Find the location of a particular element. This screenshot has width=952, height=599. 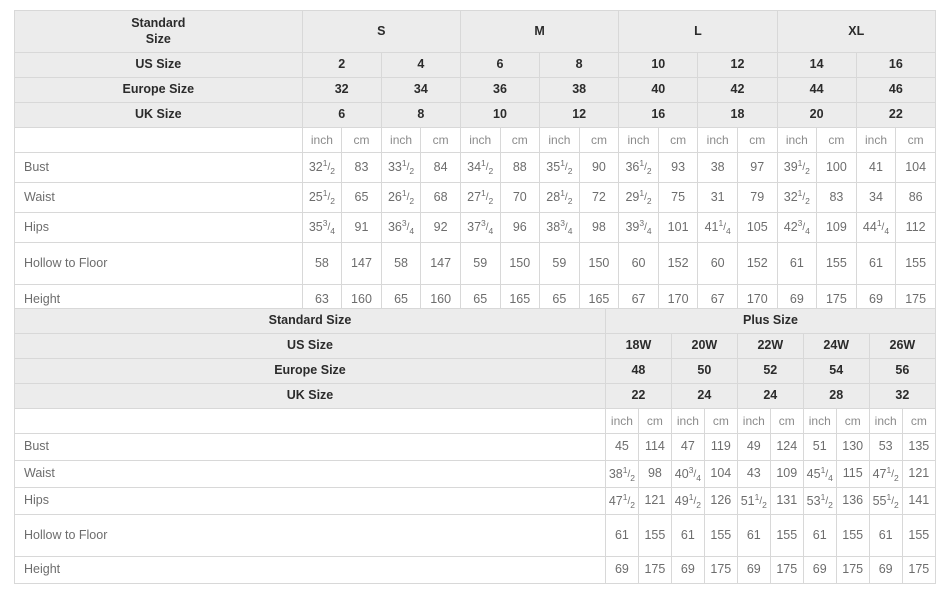

us-size-value: 18W is located at coordinates (638, 346).